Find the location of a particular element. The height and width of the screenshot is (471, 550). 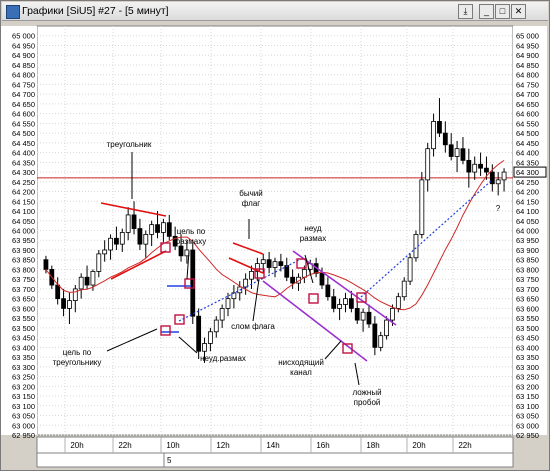

annotation-label: неуд.размах is located at coordinates (223, 358).